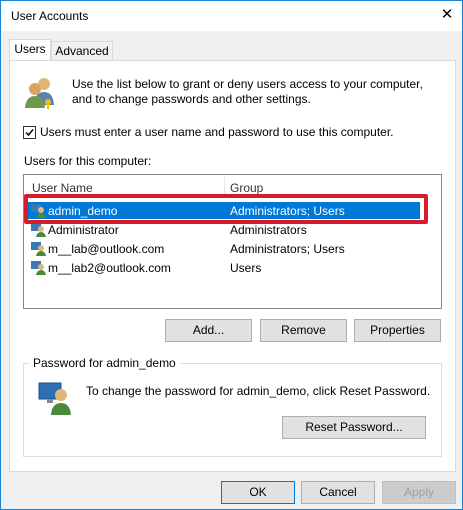 This screenshot has width=463, height=510. Describe the element at coordinates (397, 330) in the screenshot. I see `properties-button: Properties` at that location.